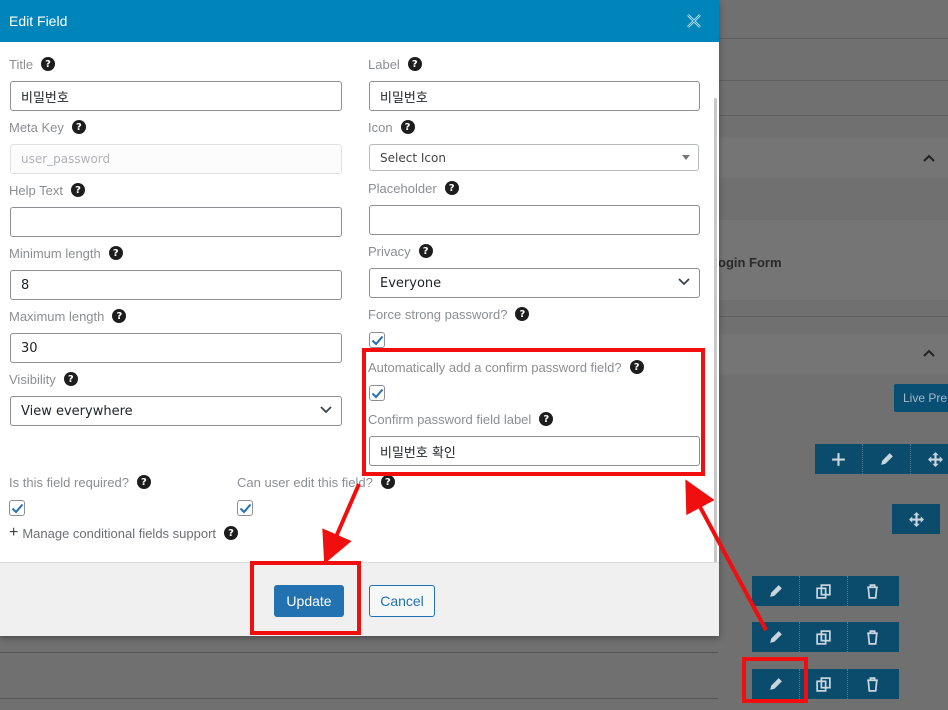 The width and height of the screenshot is (948, 710). What do you see at coordinates (775, 680) in the screenshot?
I see `edit-icon-highlight` at bounding box center [775, 680].